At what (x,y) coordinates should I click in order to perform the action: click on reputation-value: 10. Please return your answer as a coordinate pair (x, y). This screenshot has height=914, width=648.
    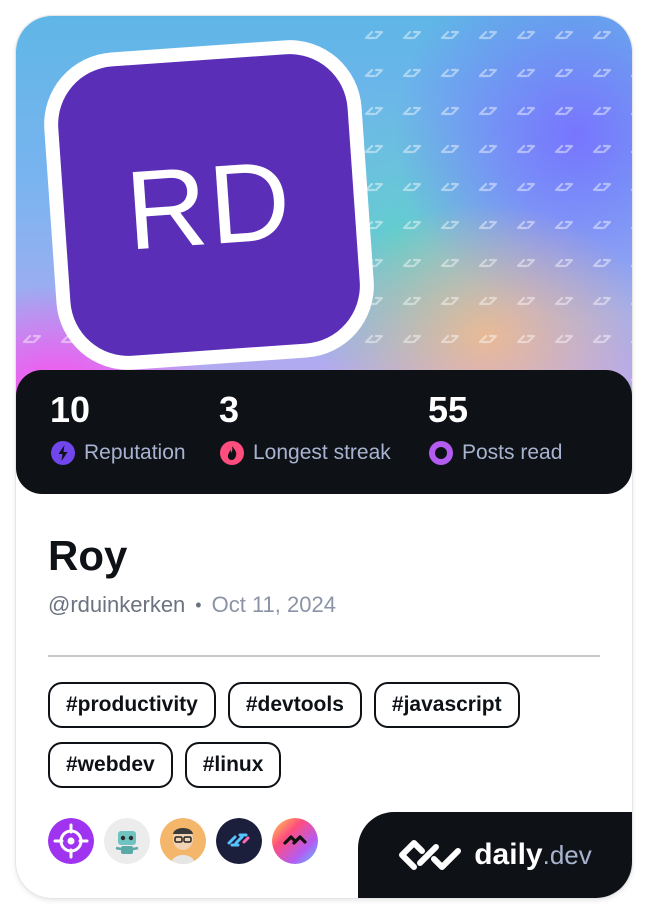
    Looking at the image, I should click on (70, 409).